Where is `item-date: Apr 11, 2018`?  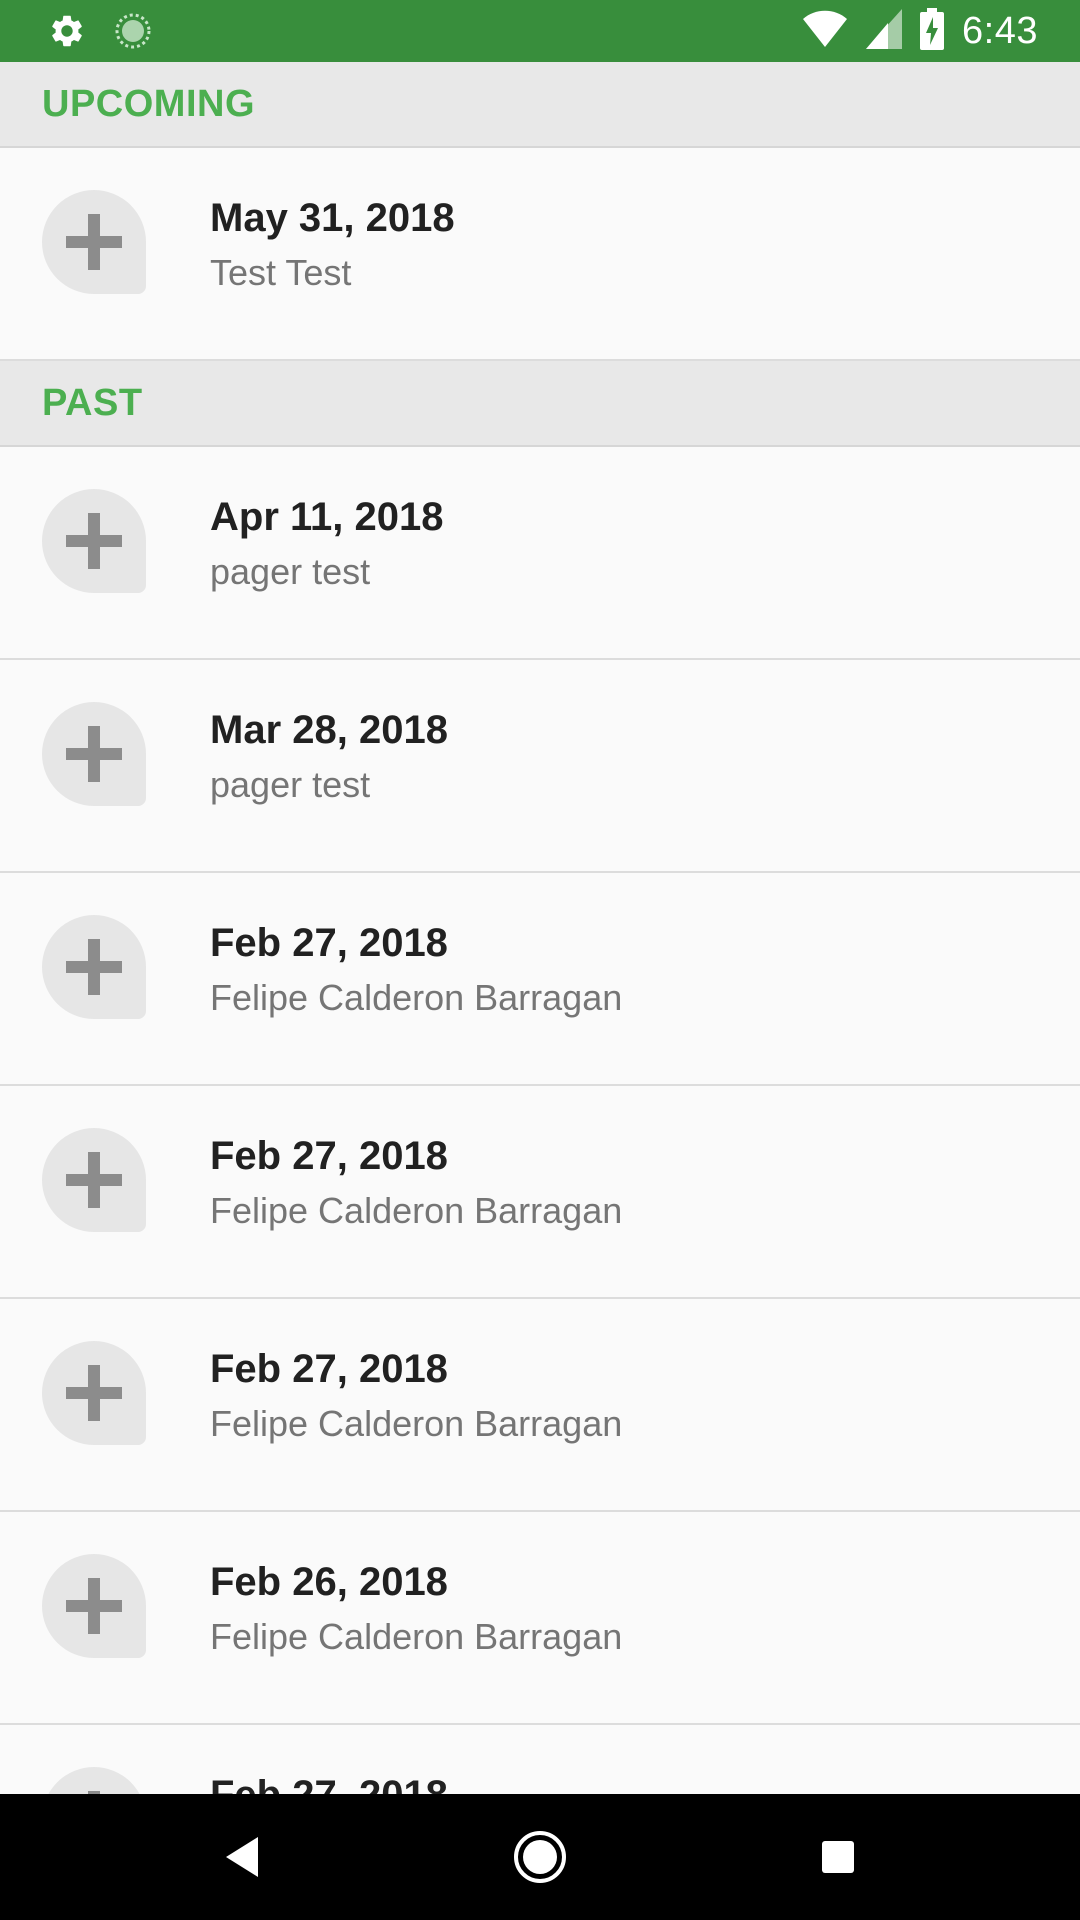
item-date: Apr 11, 2018 is located at coordinates (327, 517).